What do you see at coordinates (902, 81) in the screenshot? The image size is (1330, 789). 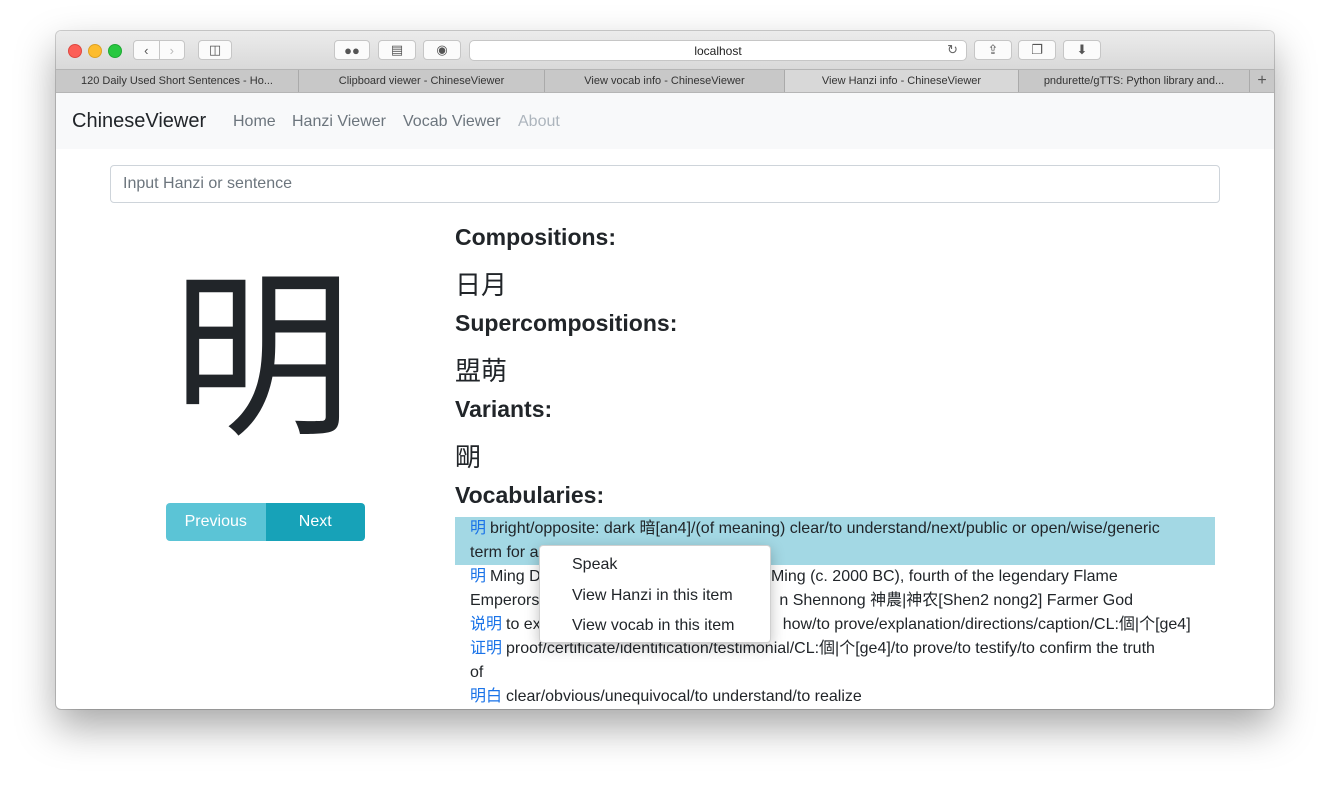 I see `tab-view-hanzi: View Hanzi info - ChineseViewer` at bounding box center [902, 81].